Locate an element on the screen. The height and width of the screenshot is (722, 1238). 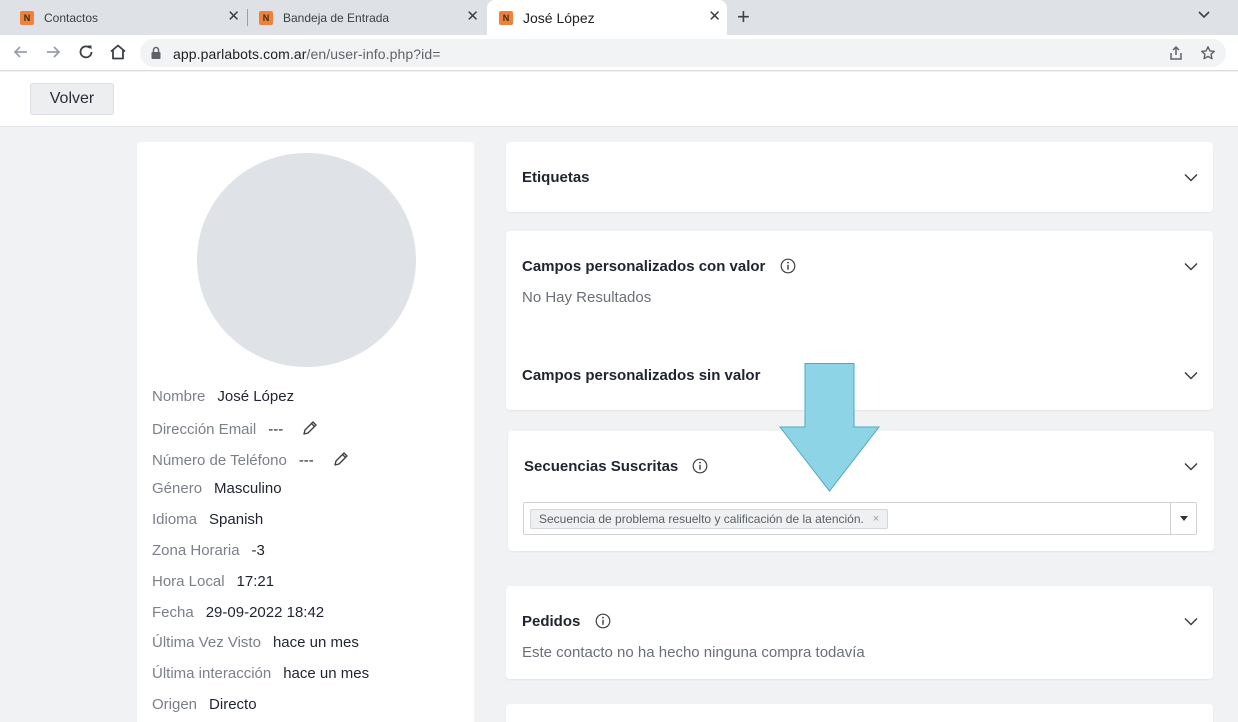
field-label: Número de Teléfono is located at coordinates (219, 460).